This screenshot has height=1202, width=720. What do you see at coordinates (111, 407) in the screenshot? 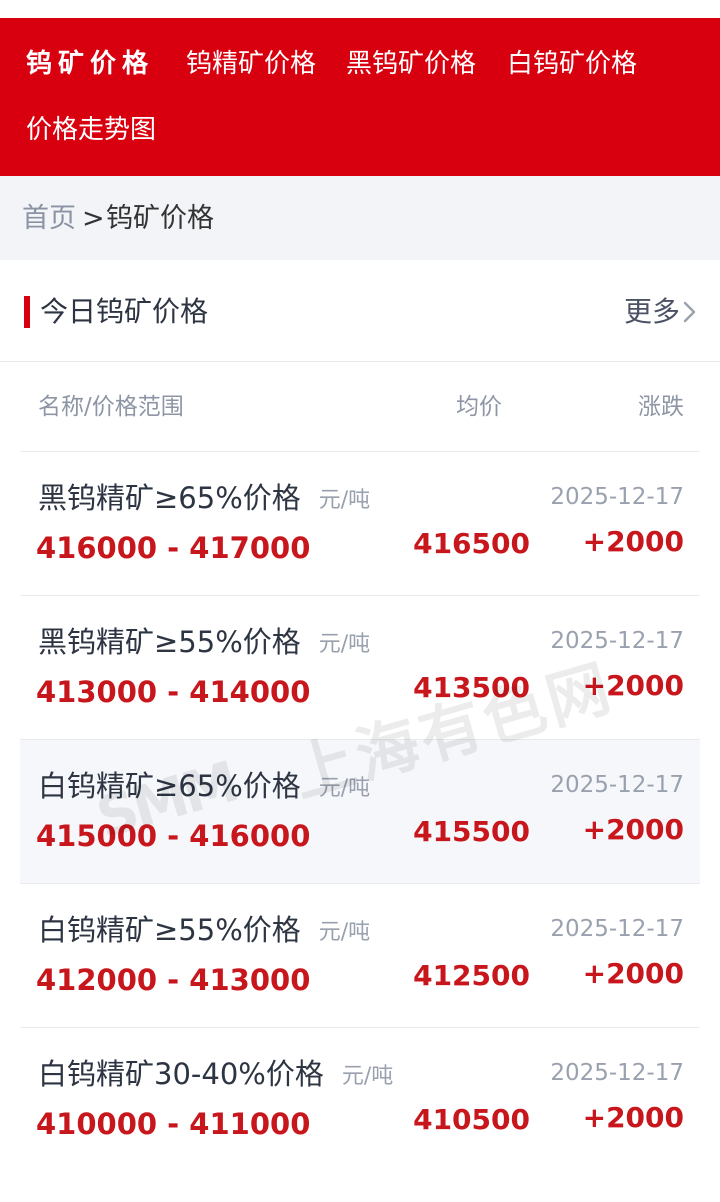
I see `column-header-name: 名称/价格范围` at bounding box center [111, 407].